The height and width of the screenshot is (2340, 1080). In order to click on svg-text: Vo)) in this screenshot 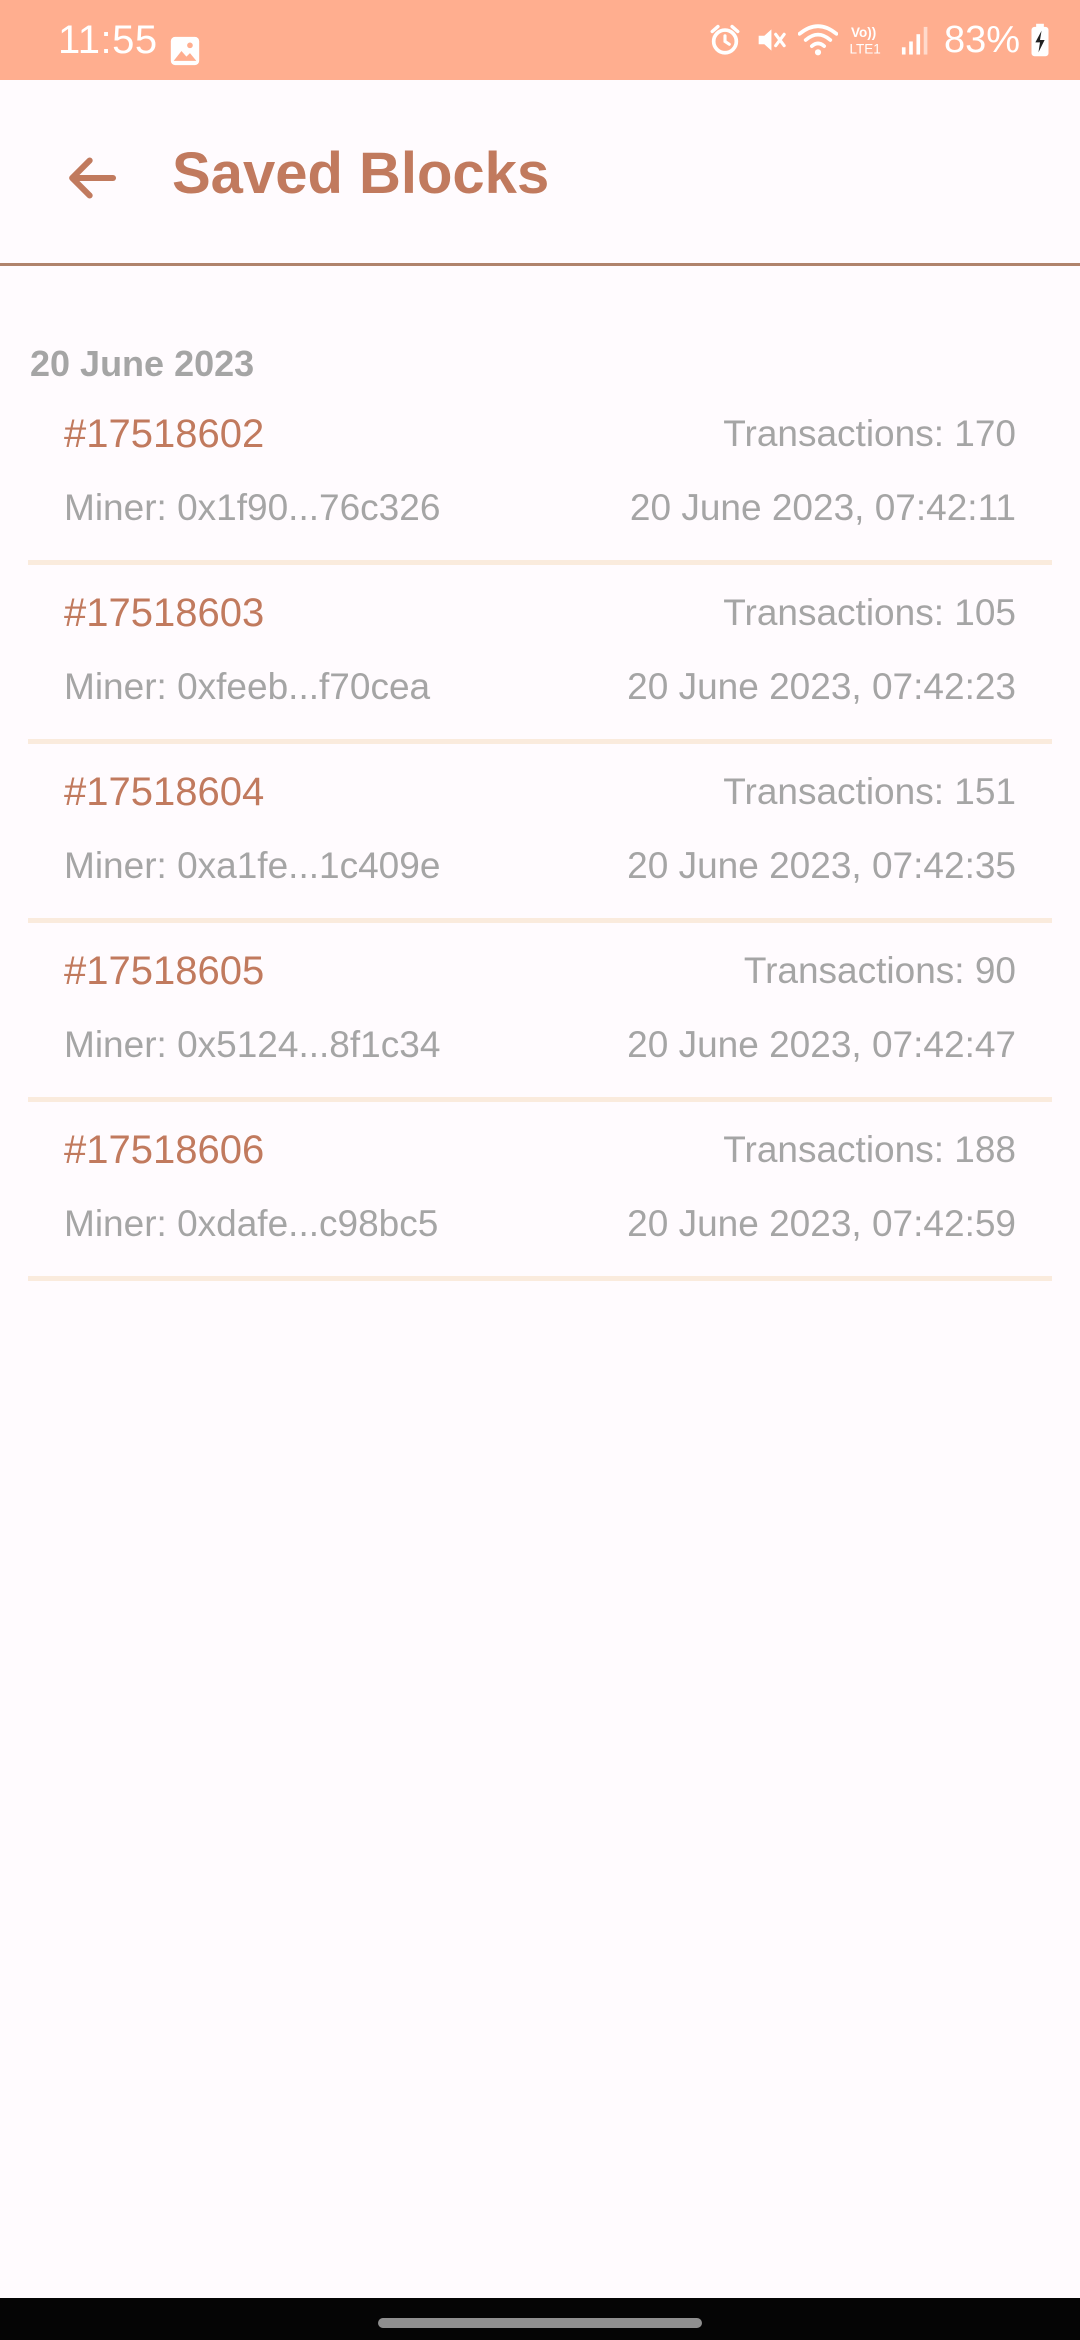, I will do `click(863, 32)`.